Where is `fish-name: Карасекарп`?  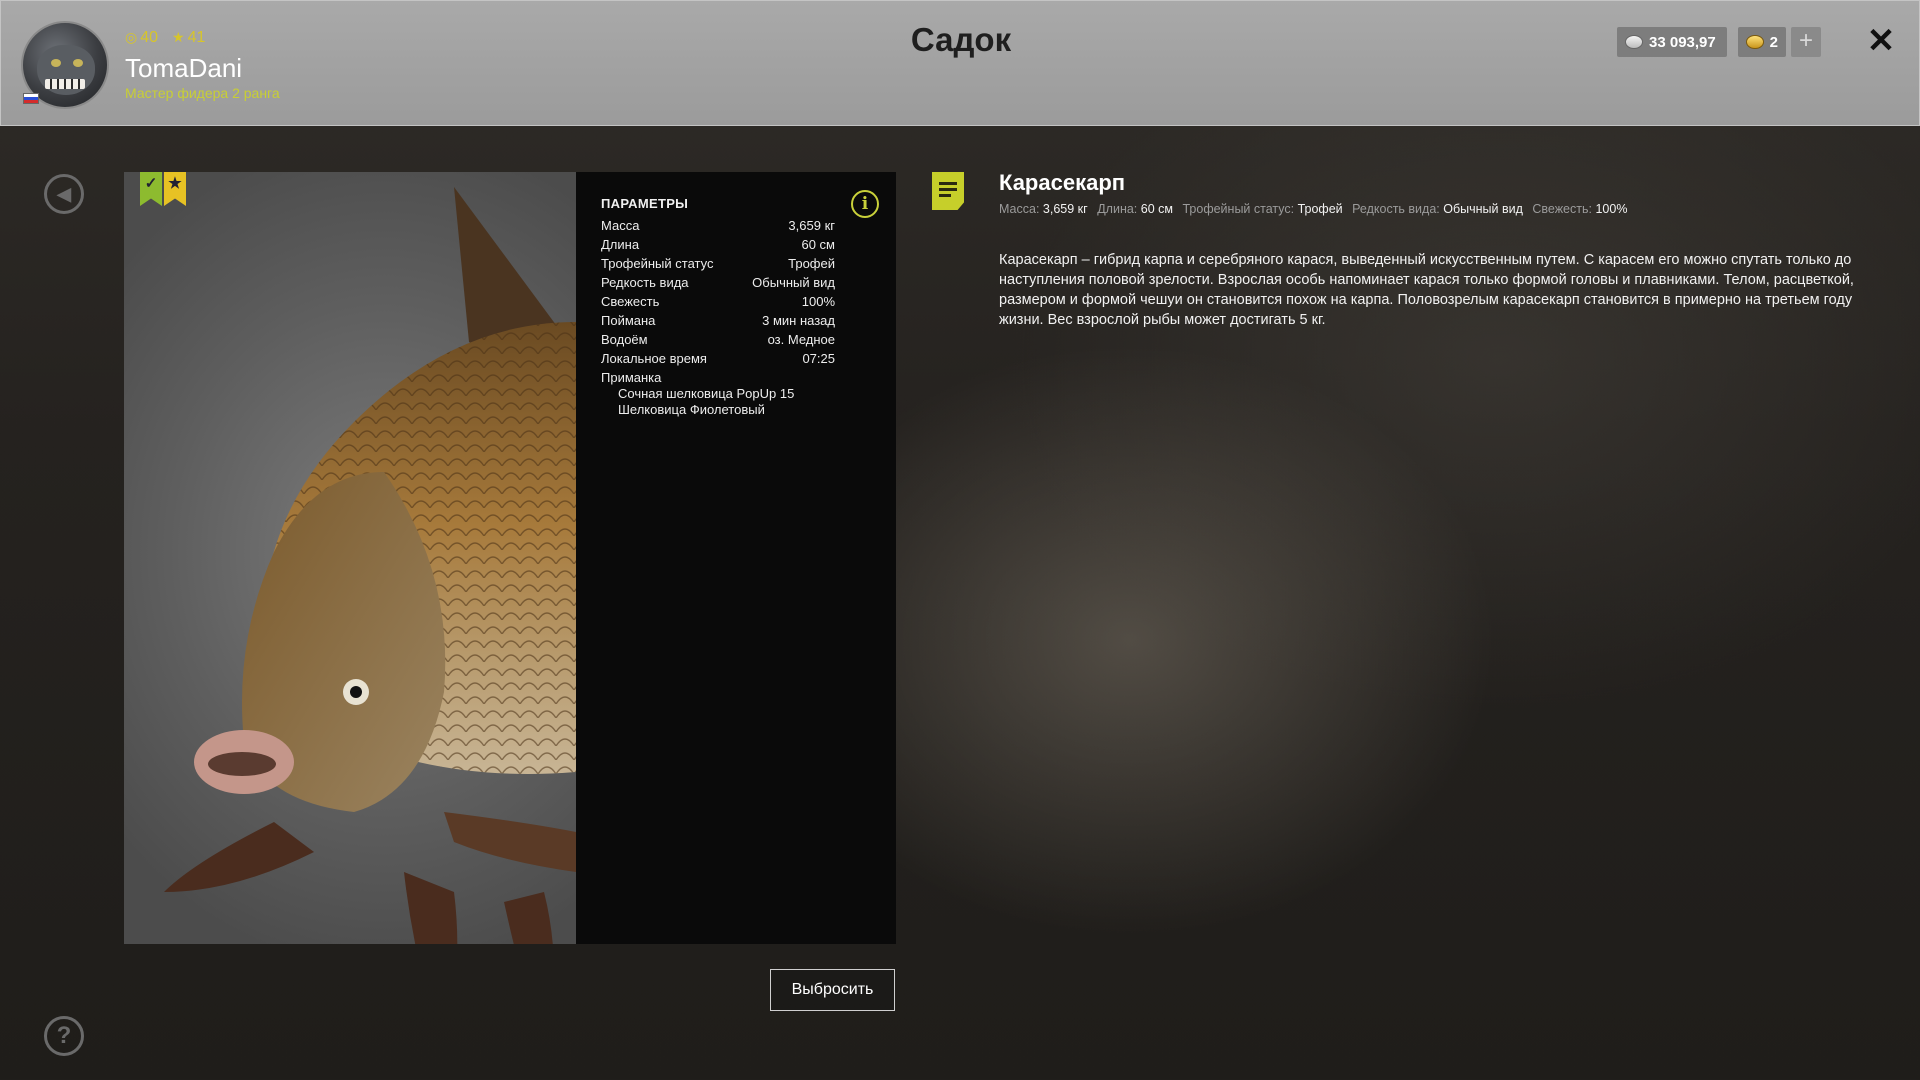 fish-name: Карасекарп is located at coordinates (1062, 182).